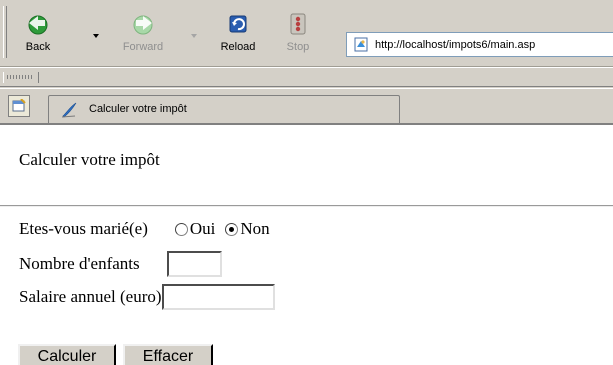 The width and height of the screenshot is (613, 365). I want to click on radio-non-label: Non, so click(254, 229).